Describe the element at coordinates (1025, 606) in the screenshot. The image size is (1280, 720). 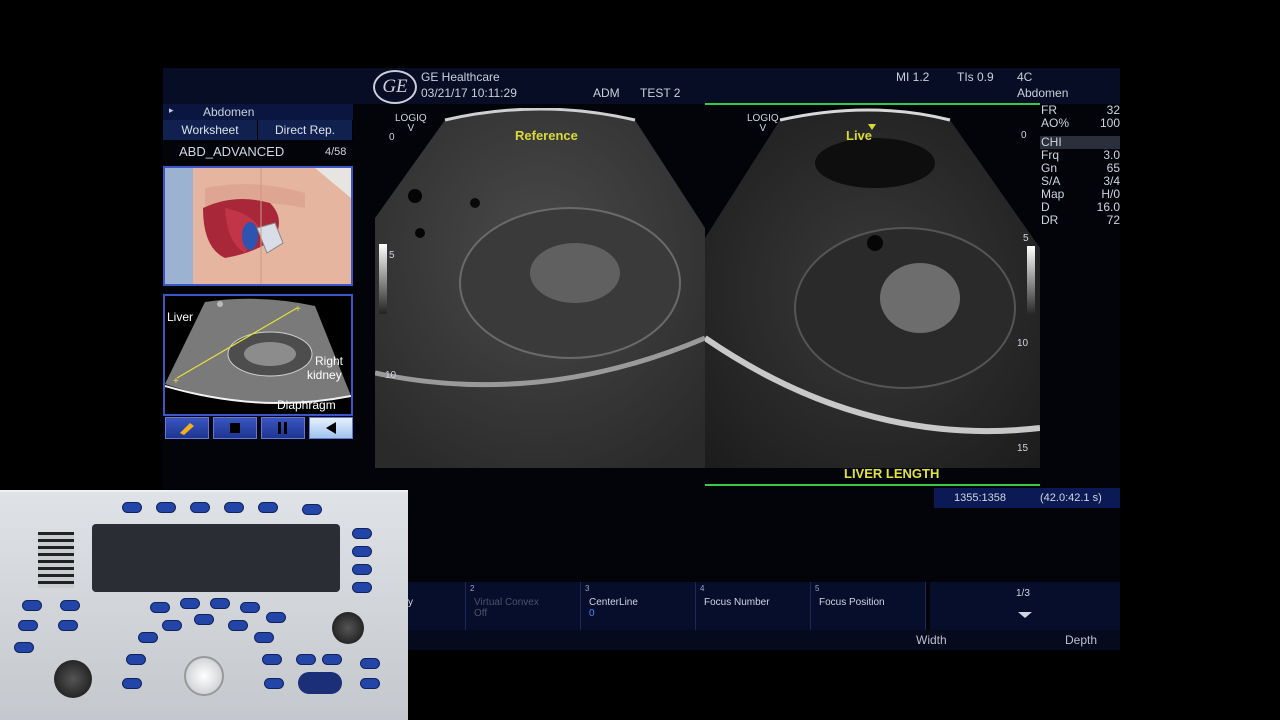
I see `softmenu-pager: 1/3` at that location.